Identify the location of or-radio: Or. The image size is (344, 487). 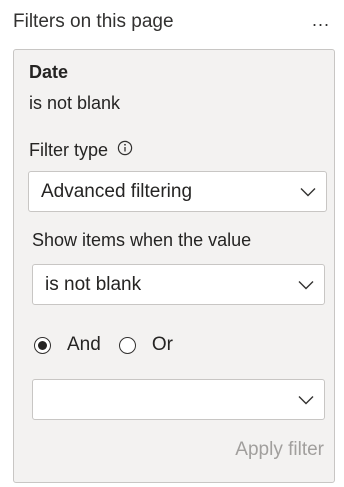
(145, 345).